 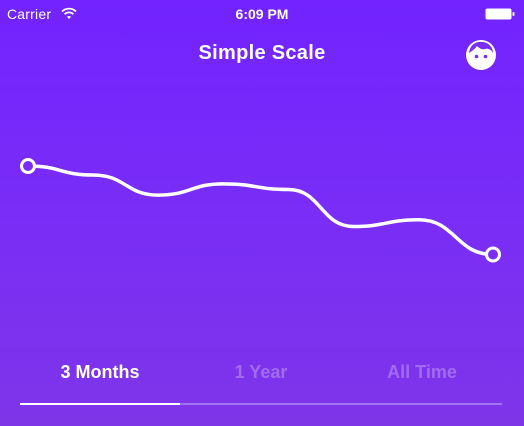 I want to click on start-point-marker, so click(x=28, y=166).